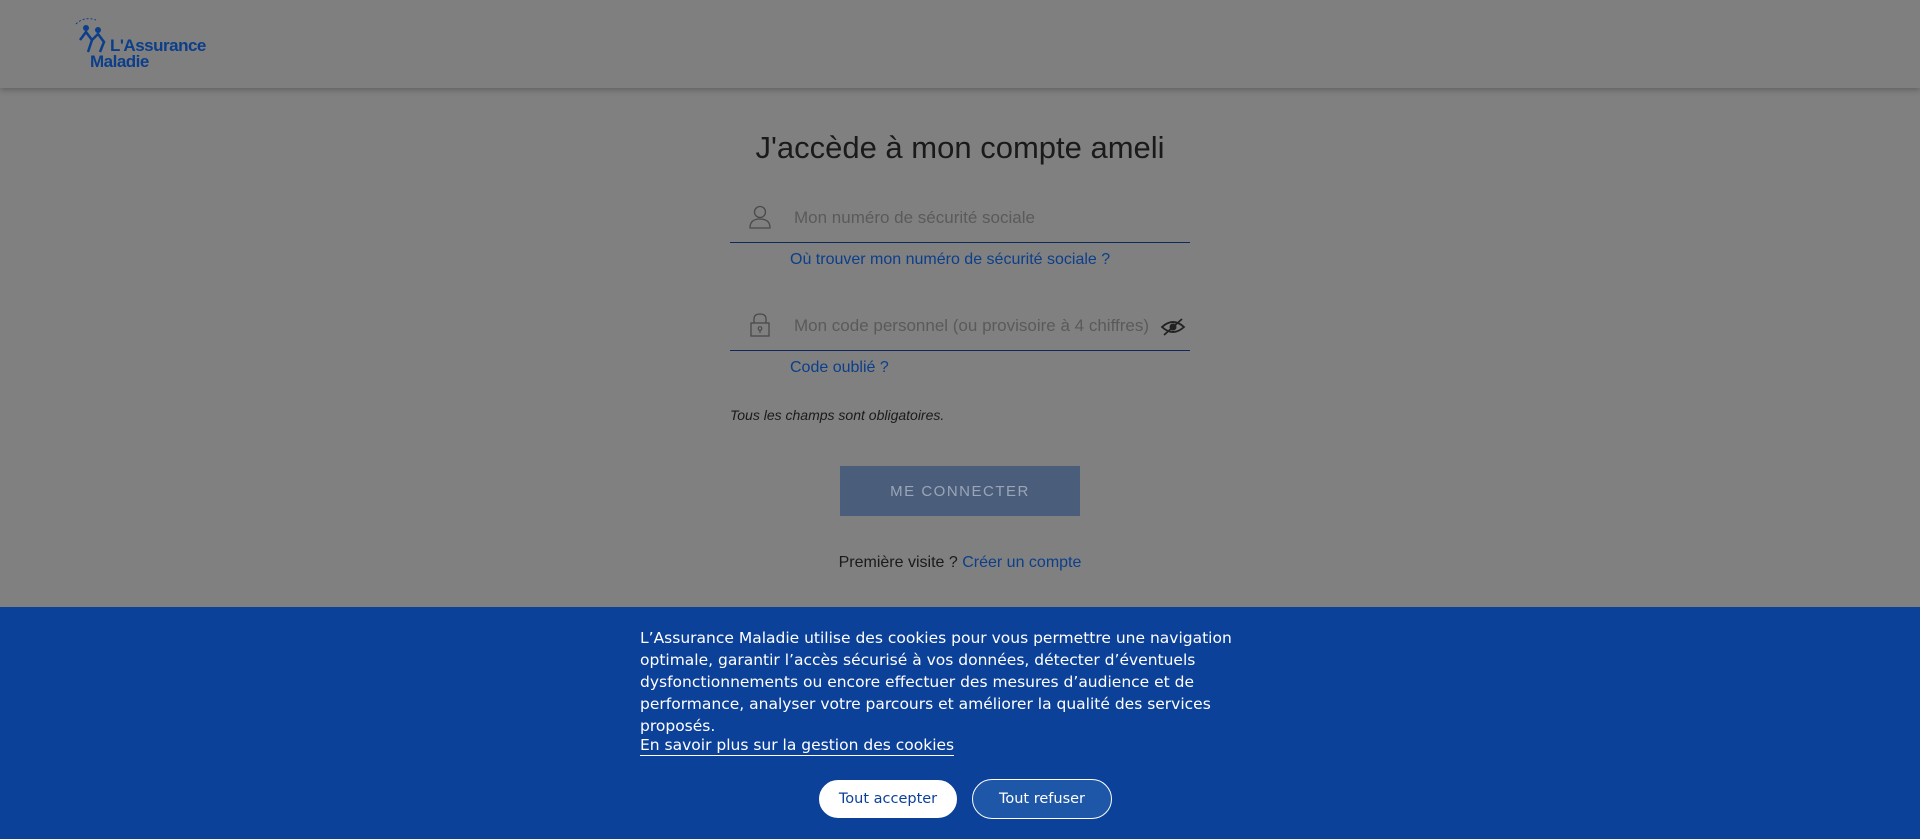  What do you see at coordinates (960, 491) in the screenshot?
I see `connect-button: ME CONNECTER` at bounding box center [960, 491].